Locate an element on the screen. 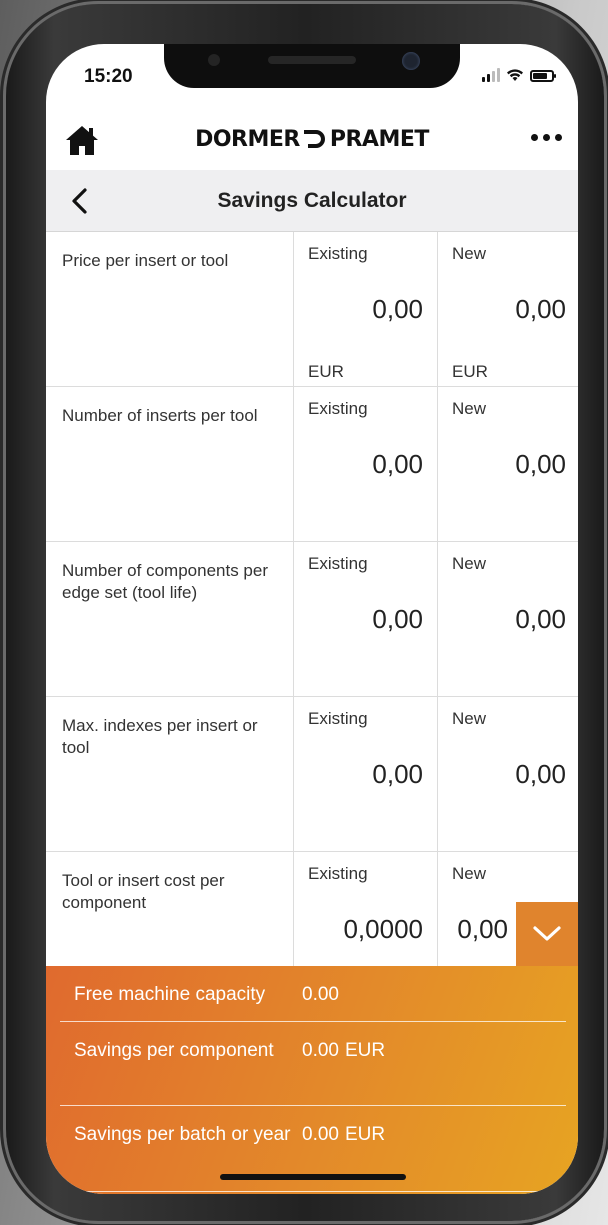 The image size is (608, 1225). existing-value: 0,0000 is located at coordinates (383, 929).